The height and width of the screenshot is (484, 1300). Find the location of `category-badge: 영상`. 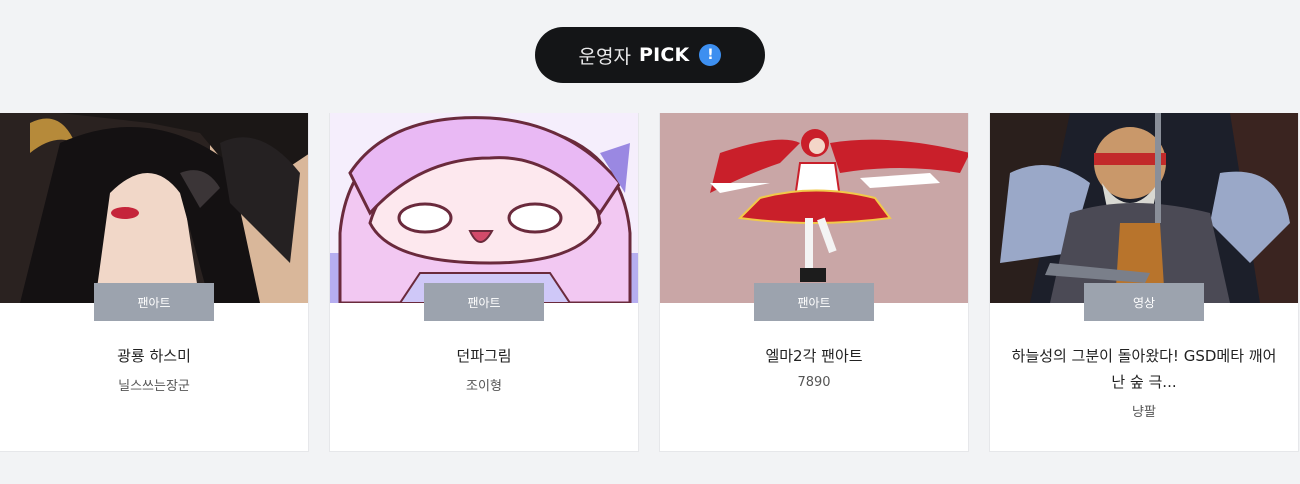

category-badge: 영상 is located at coordinates (1144, 302).